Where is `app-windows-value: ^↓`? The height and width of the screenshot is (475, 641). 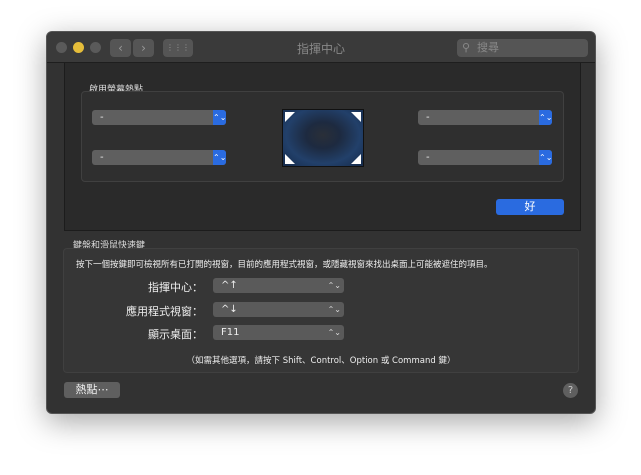 app-windows-value: ^↓ is located at coordinates (229, 309).